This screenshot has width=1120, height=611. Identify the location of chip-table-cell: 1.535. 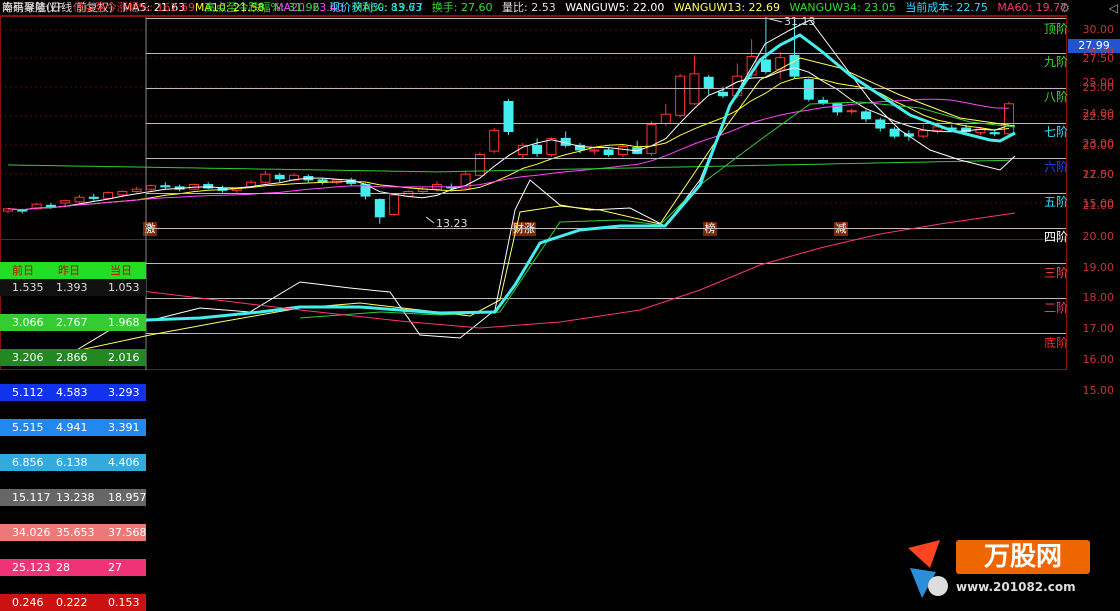
(28, 287).